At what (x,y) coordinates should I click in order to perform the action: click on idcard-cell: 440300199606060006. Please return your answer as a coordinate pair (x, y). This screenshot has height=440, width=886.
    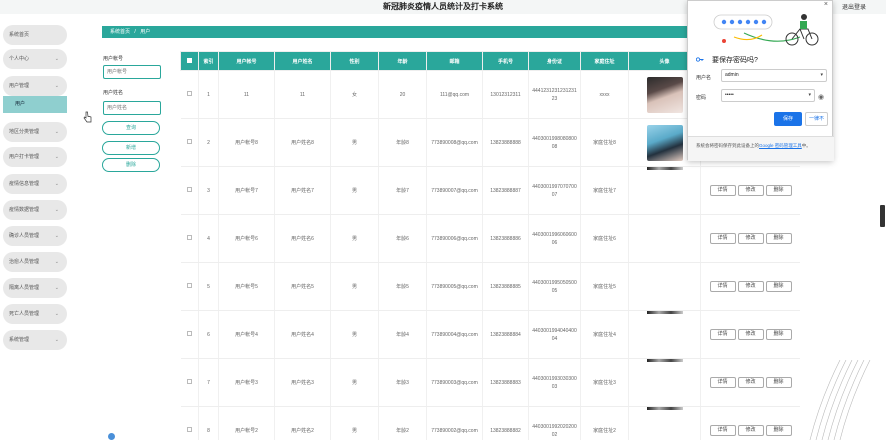
    Looking at the image, I should click on (554, 238).